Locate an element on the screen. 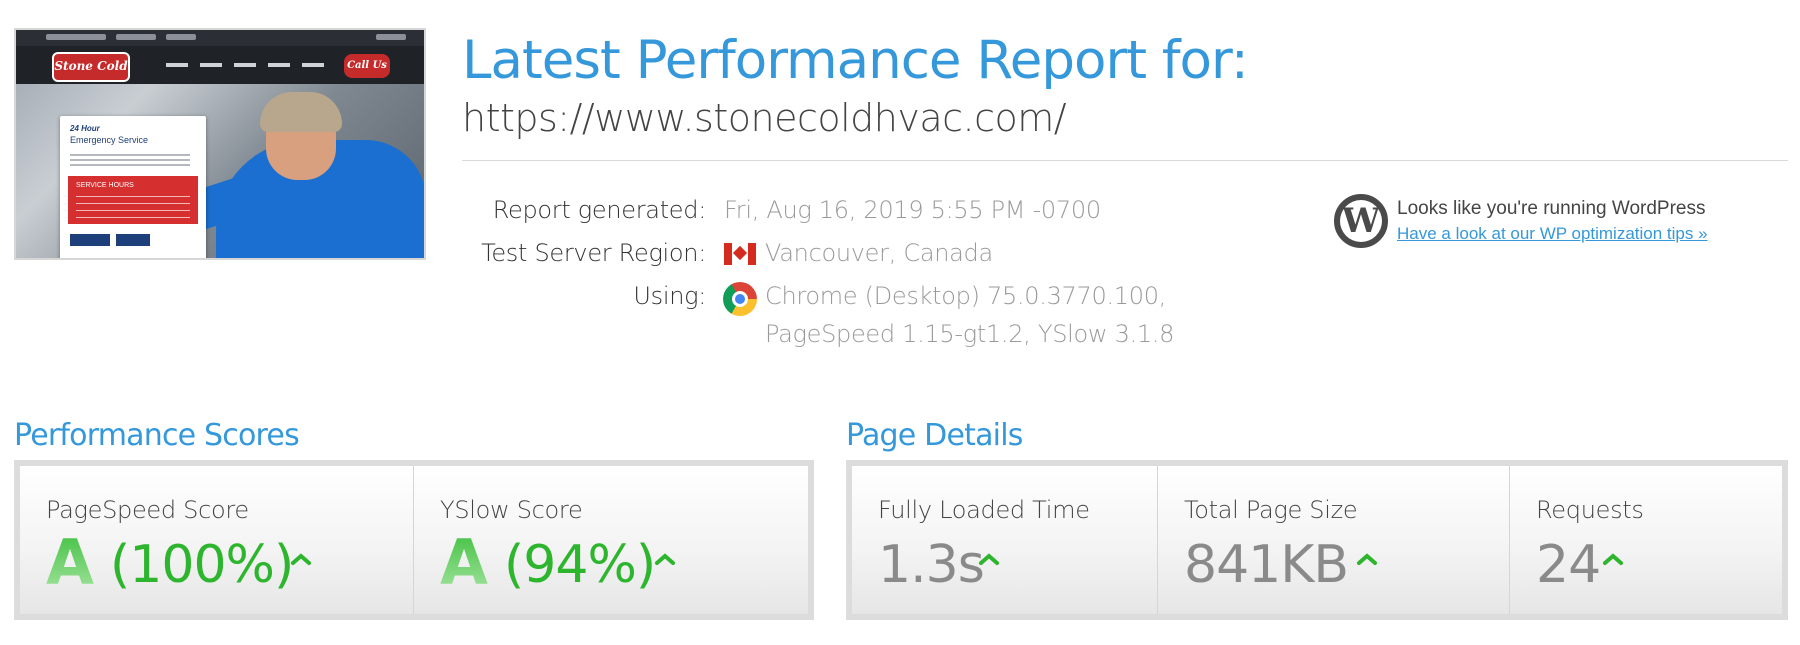 The width and height of the screenshot is (1800, 645). using-value-versions: PageSpeed 1.15-gt1.2, YSlow 3.1.8 is located at coordinates (970, 334).